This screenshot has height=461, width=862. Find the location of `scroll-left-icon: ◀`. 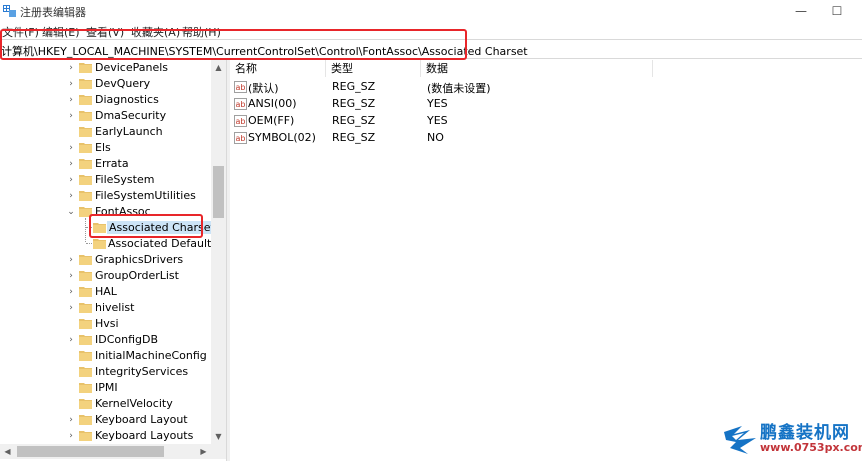

scroll-left-icon: ◀ is located at coordinates (7, 451).